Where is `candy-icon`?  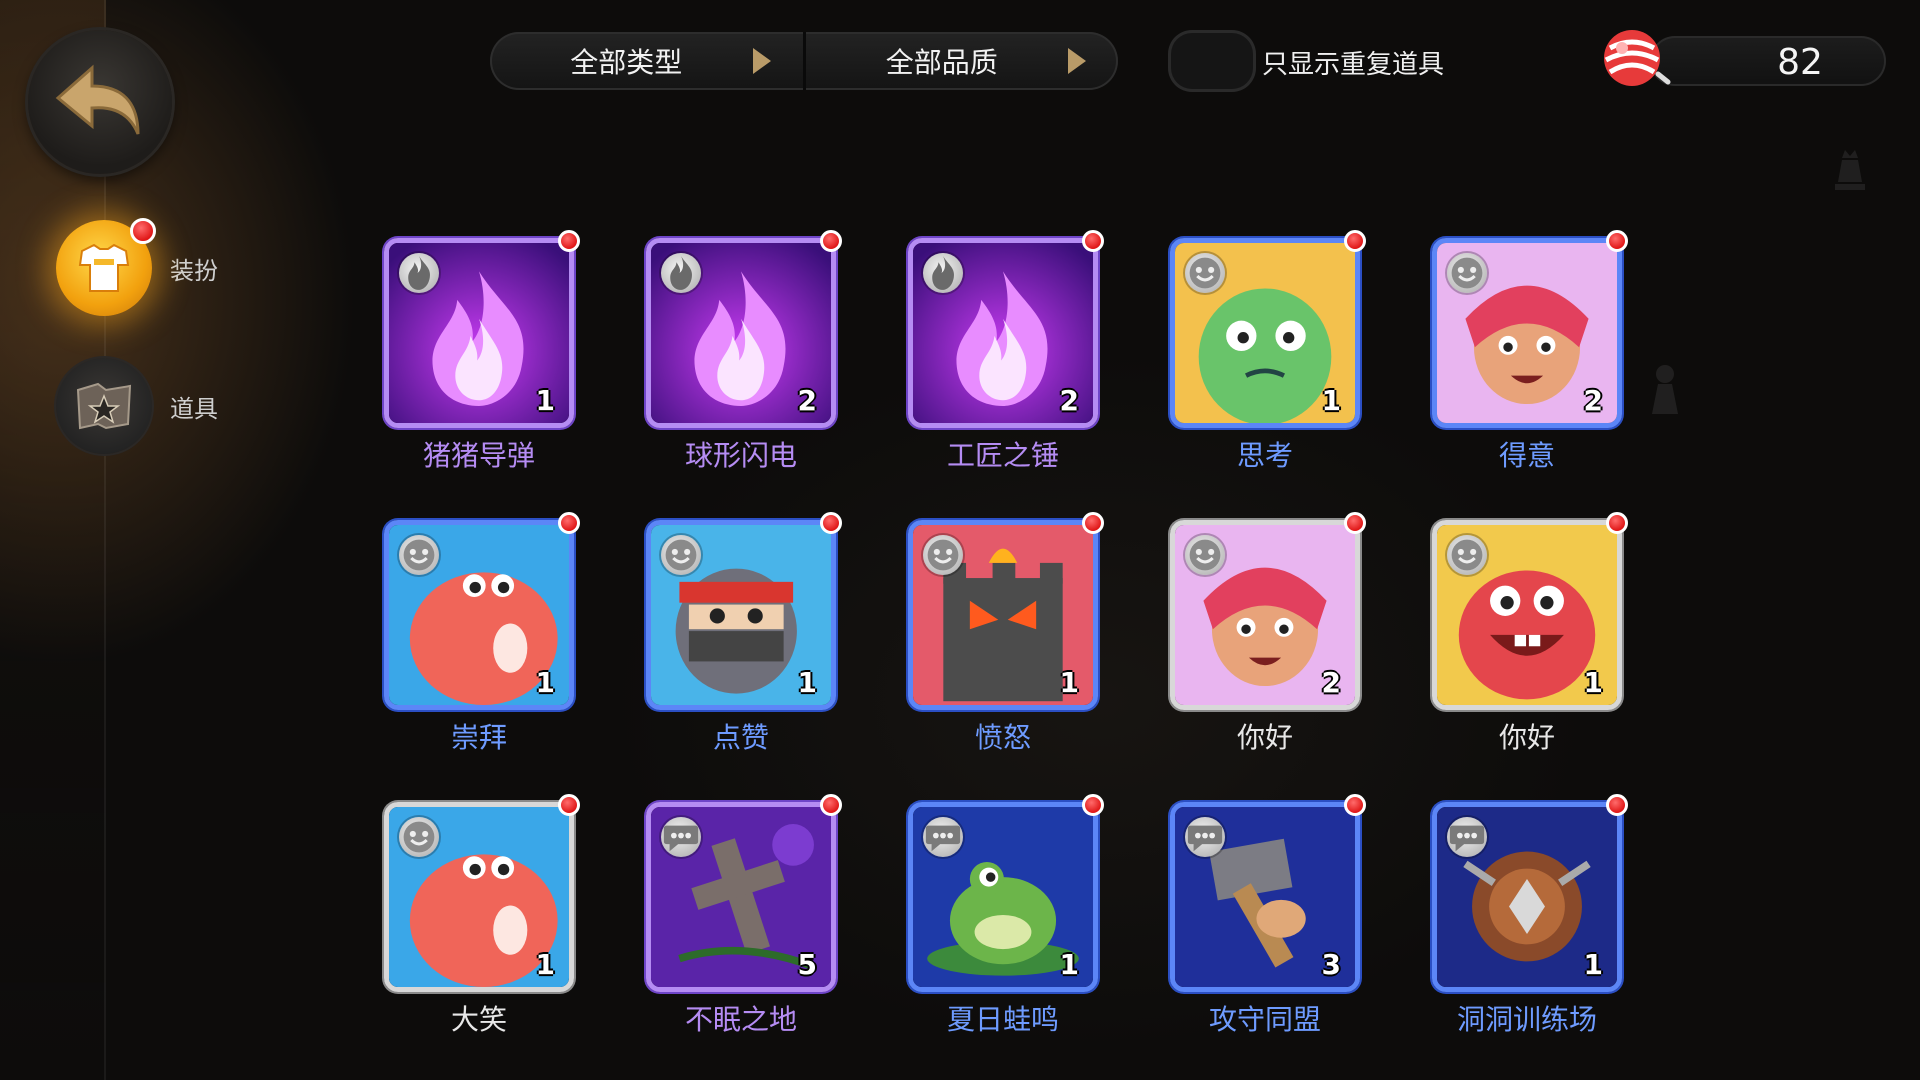 candy-icon is located at coordinates (1637, 58).